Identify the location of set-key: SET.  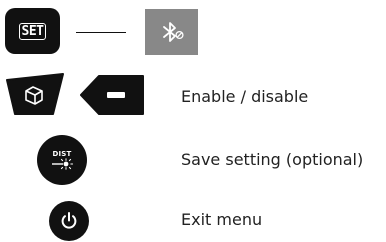
(32, 31).